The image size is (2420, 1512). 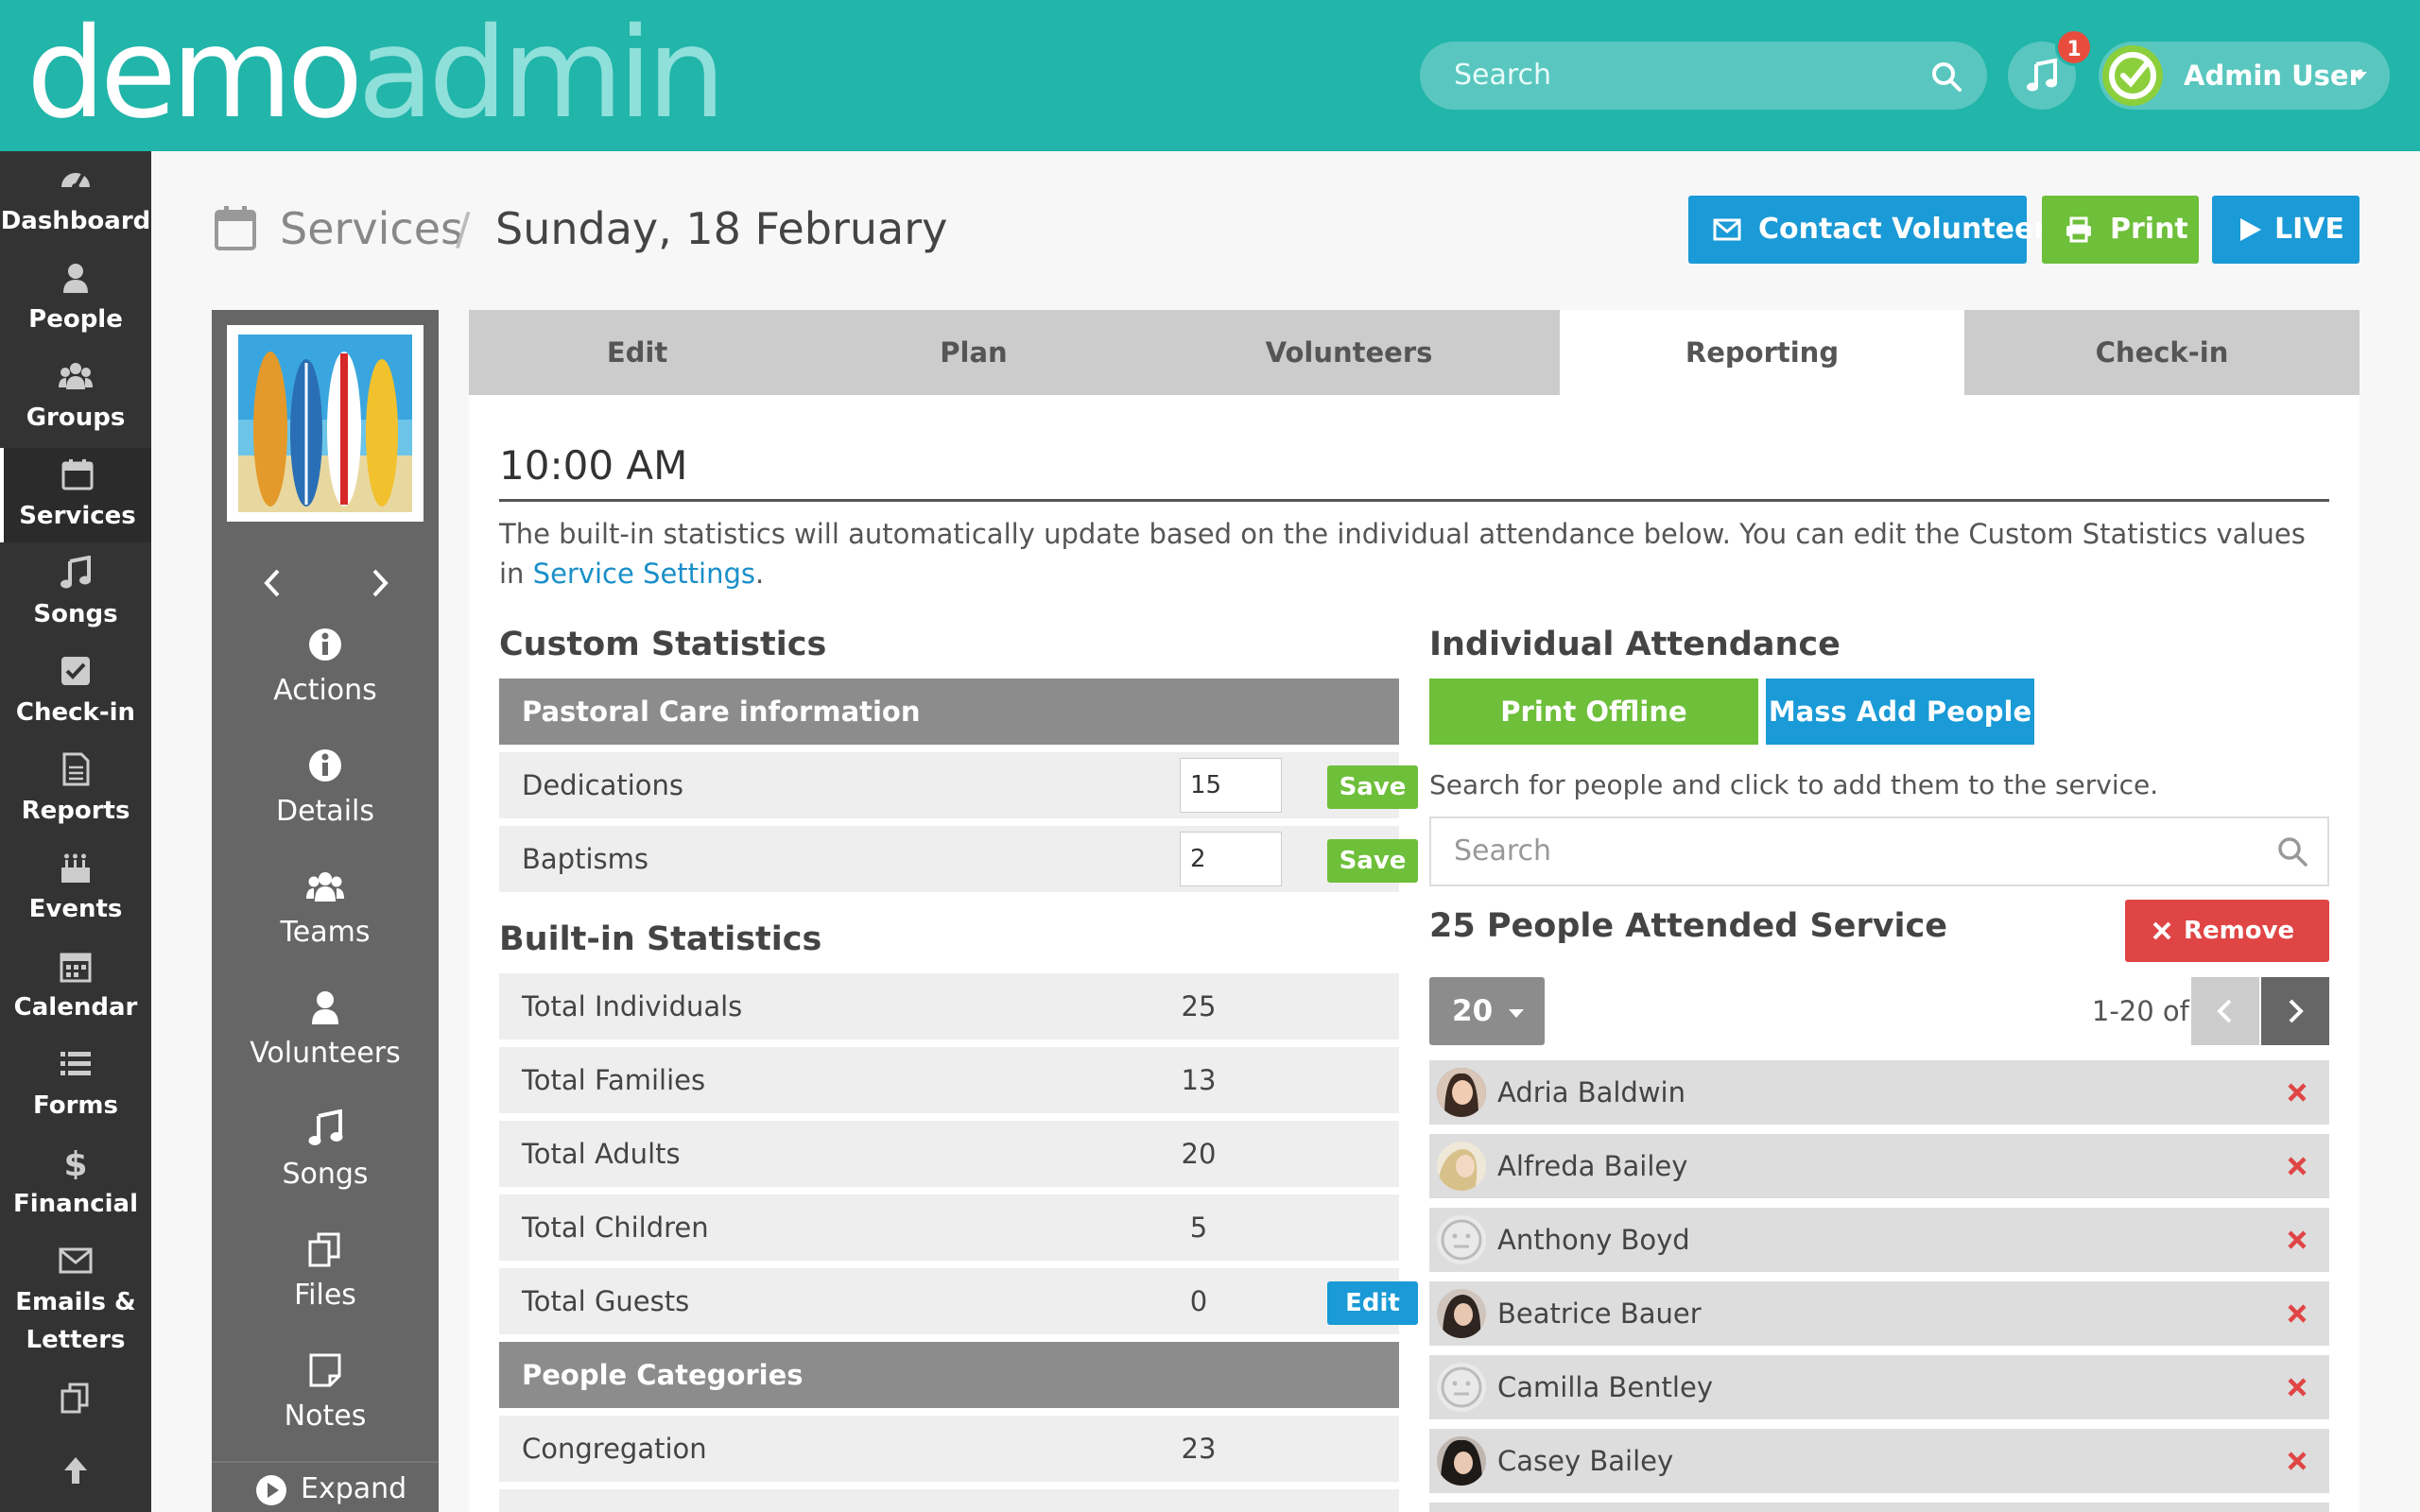 What do you see at coordinates (663, 644) in the screenshot?
I see `custom-statistics-heading: Custom Statistics` at bounding box center [663, 644].